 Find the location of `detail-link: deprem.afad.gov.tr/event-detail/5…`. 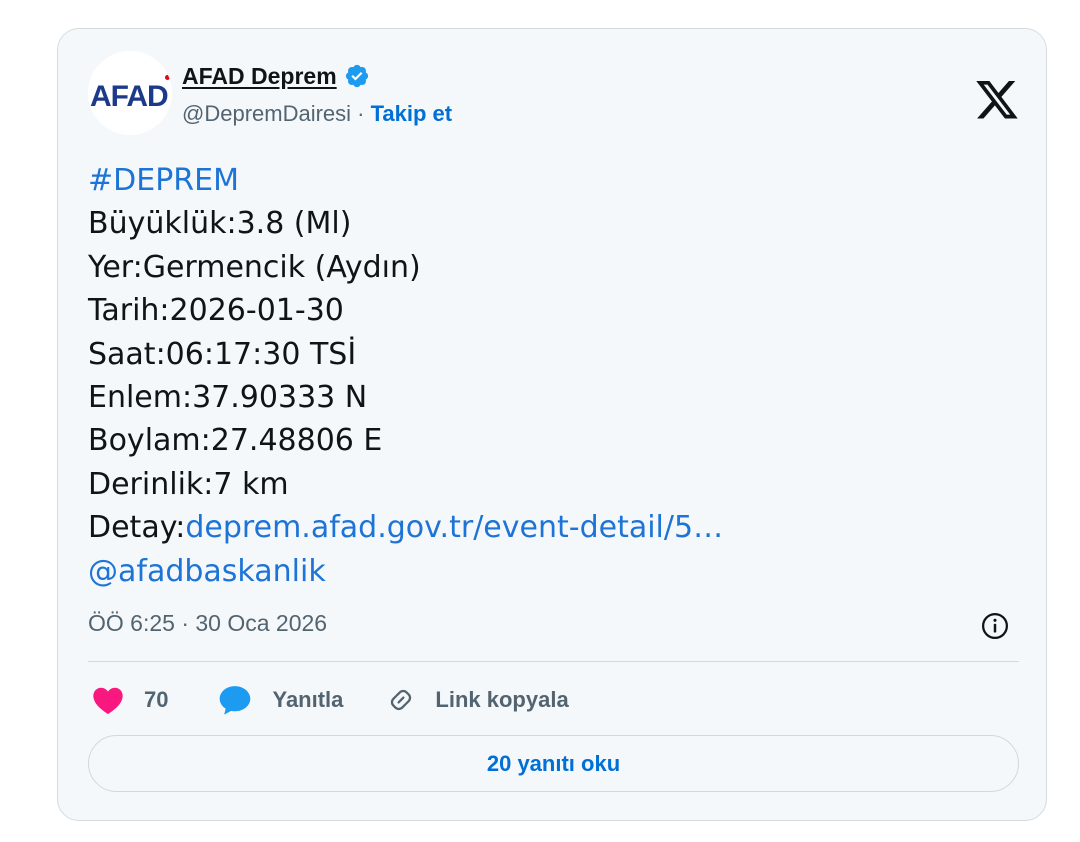

detail-link: deprem.afad.gov.tr/event-detail/5… is located at coordinates (454, 527).